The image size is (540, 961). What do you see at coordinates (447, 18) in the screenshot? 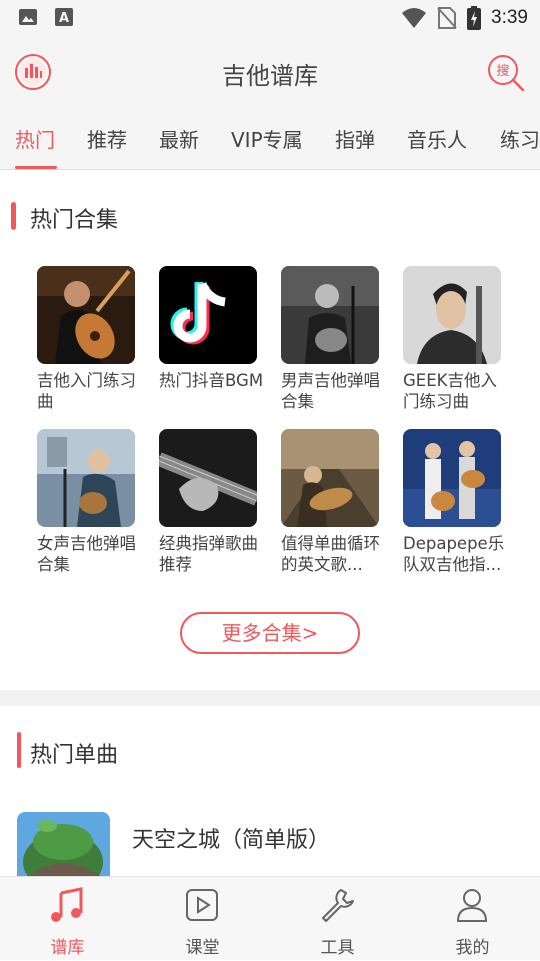
I see `no-sim-icon` at bounding box center [447, 18].